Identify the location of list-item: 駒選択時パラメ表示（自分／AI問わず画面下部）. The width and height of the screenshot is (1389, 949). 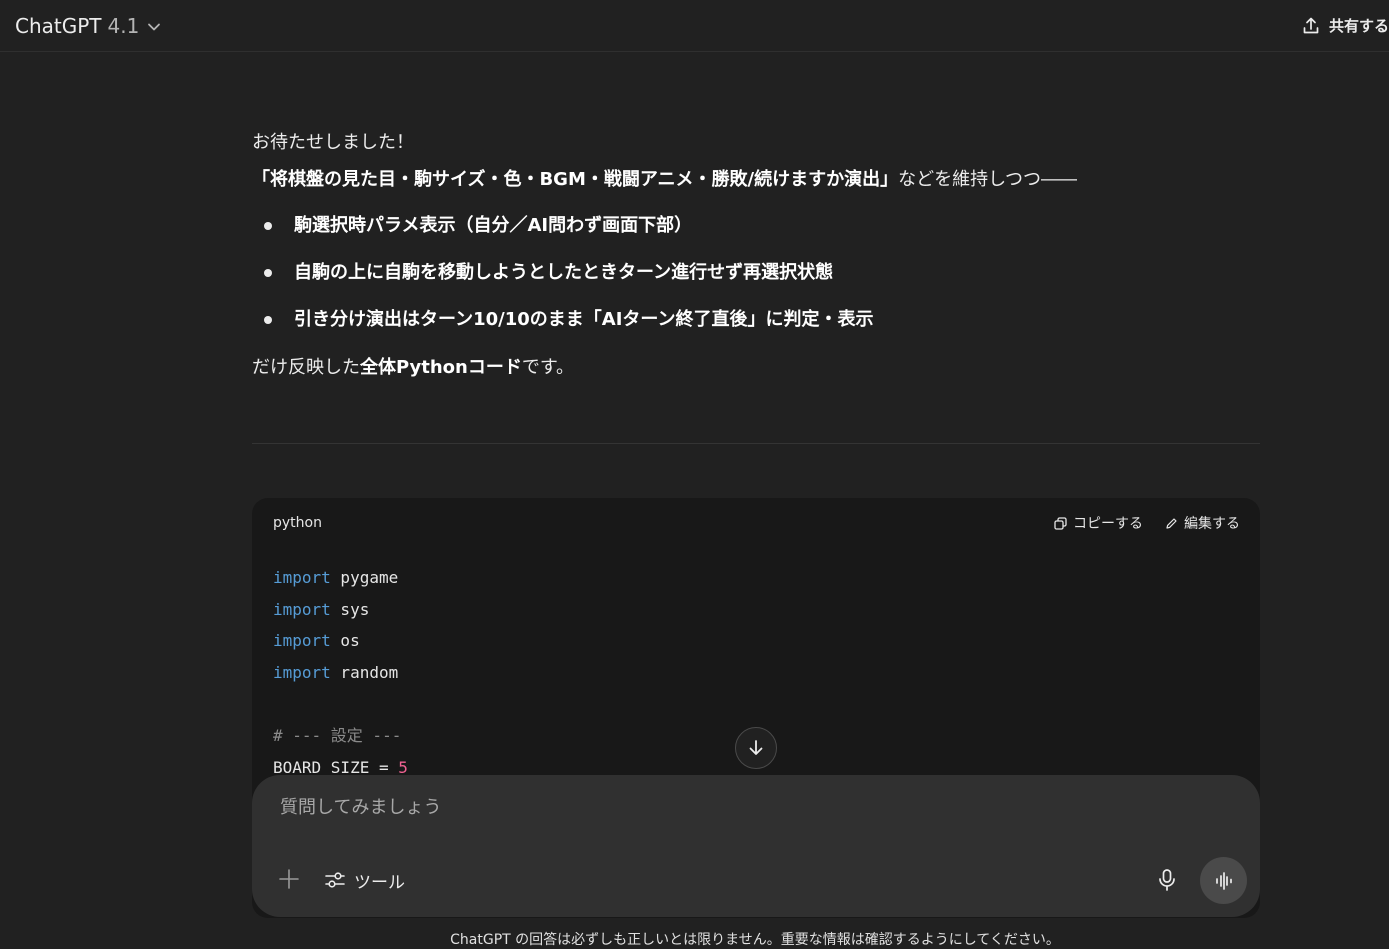
(756, 225).